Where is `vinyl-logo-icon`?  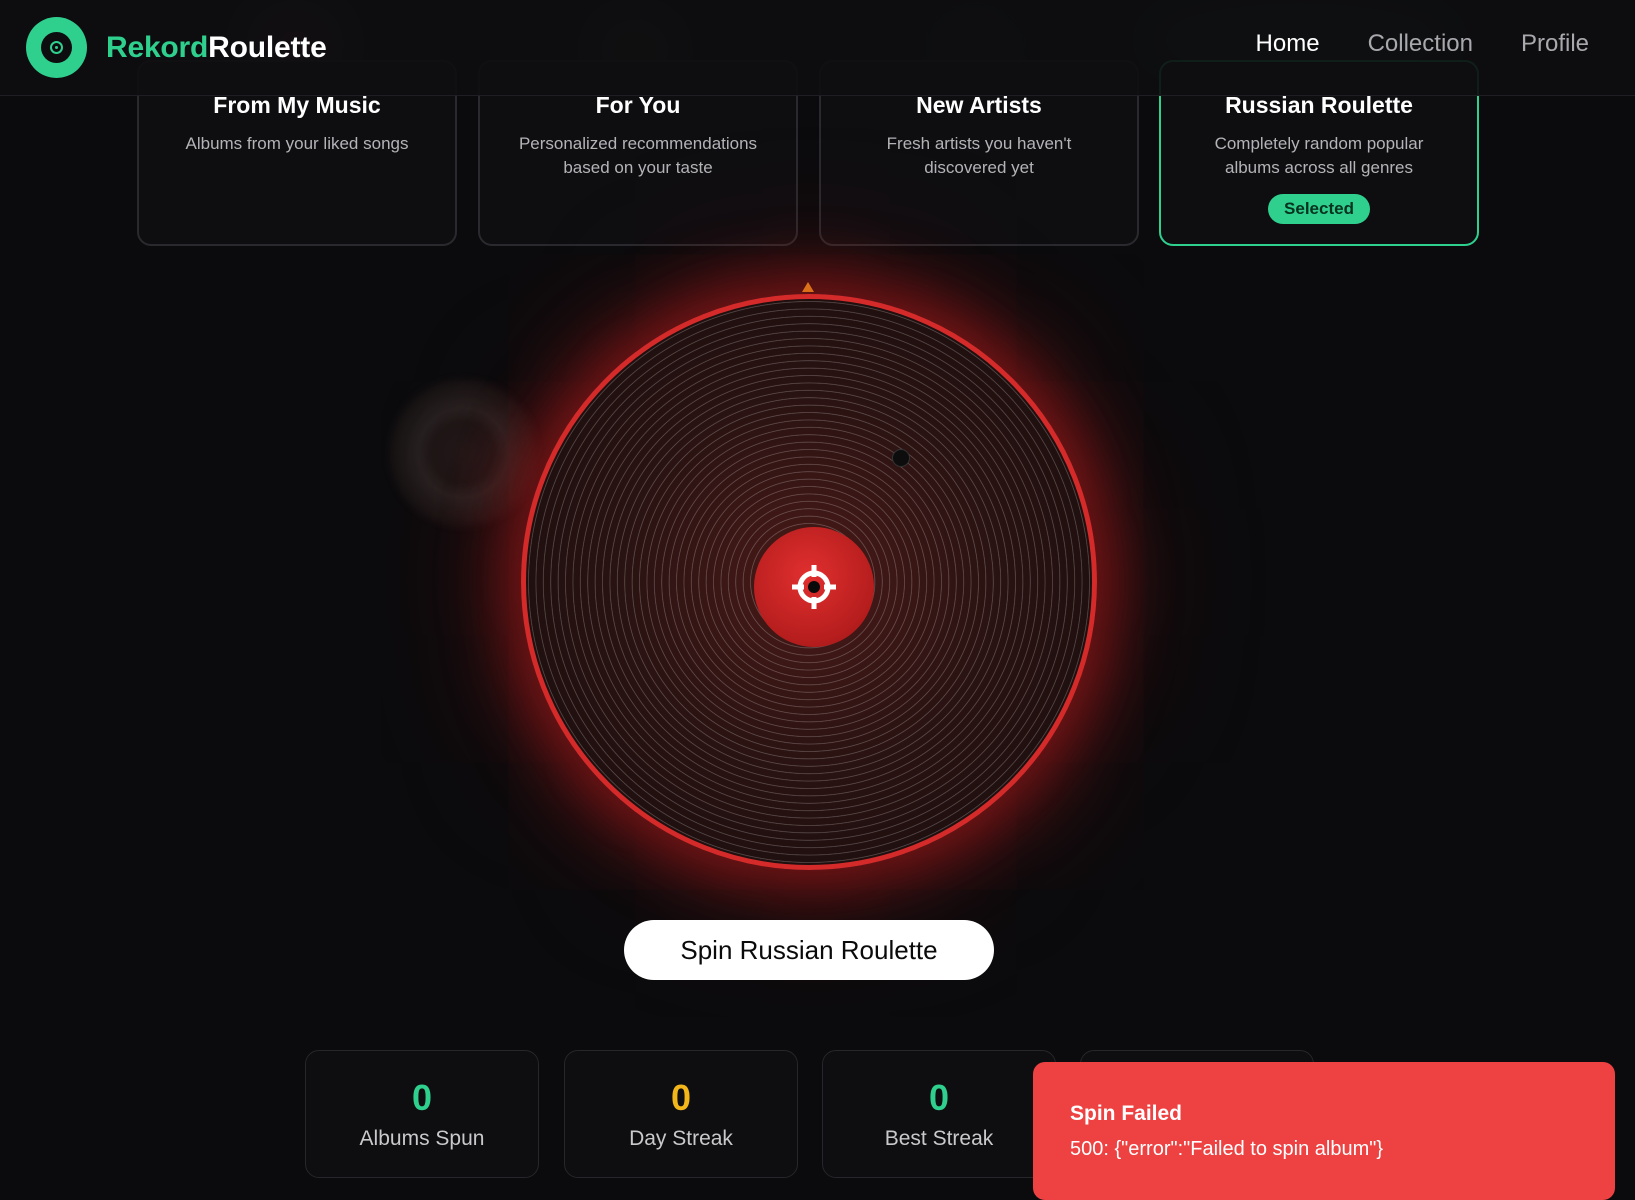
vinyl-logo-icon is located at coordinates (56, 47).